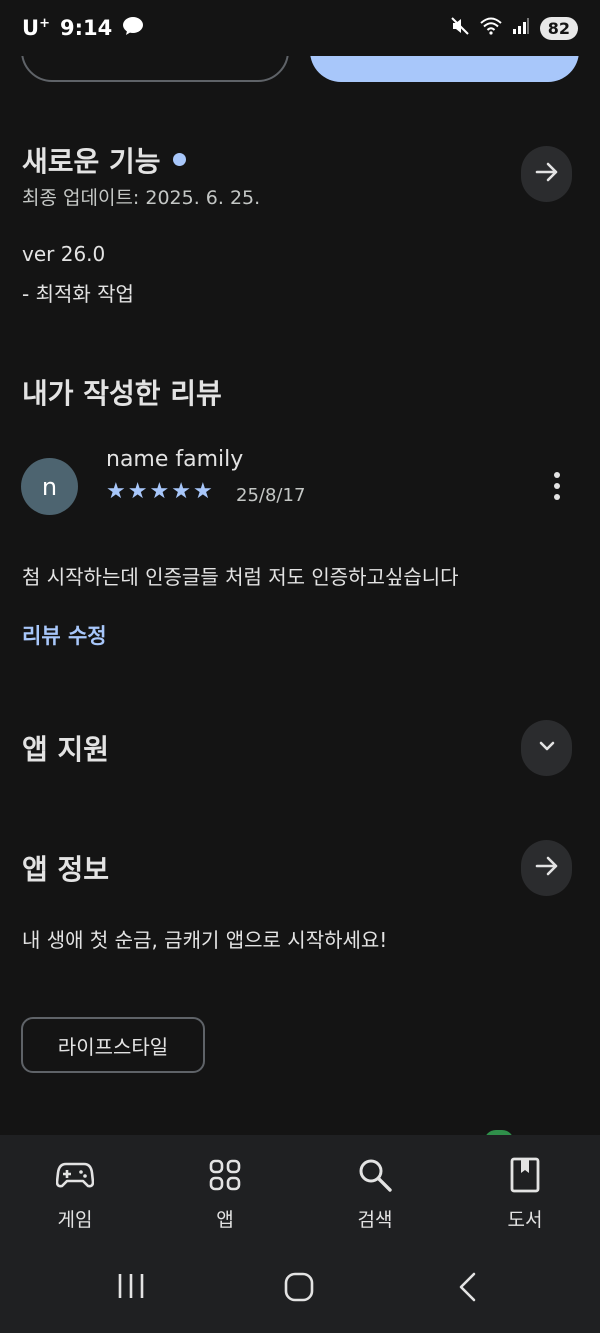  What do you see at coordinates (375, 1220) in the screenshot?
I see `nav-search-label: 검색` at bounding box center [375, 1220].